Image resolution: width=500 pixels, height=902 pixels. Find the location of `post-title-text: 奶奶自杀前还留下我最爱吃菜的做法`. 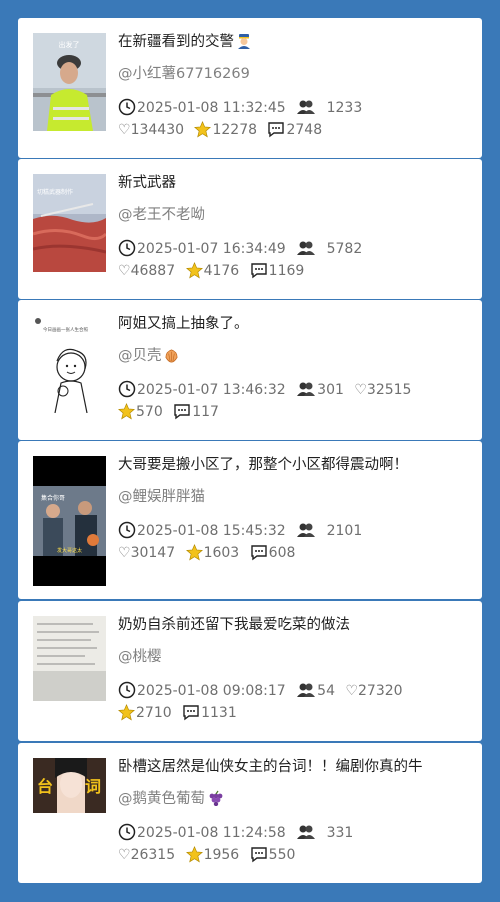

post-title-text: 奶奶自杀前还留下我最爱吃菜的做法 is located at coordinates (234, 625).